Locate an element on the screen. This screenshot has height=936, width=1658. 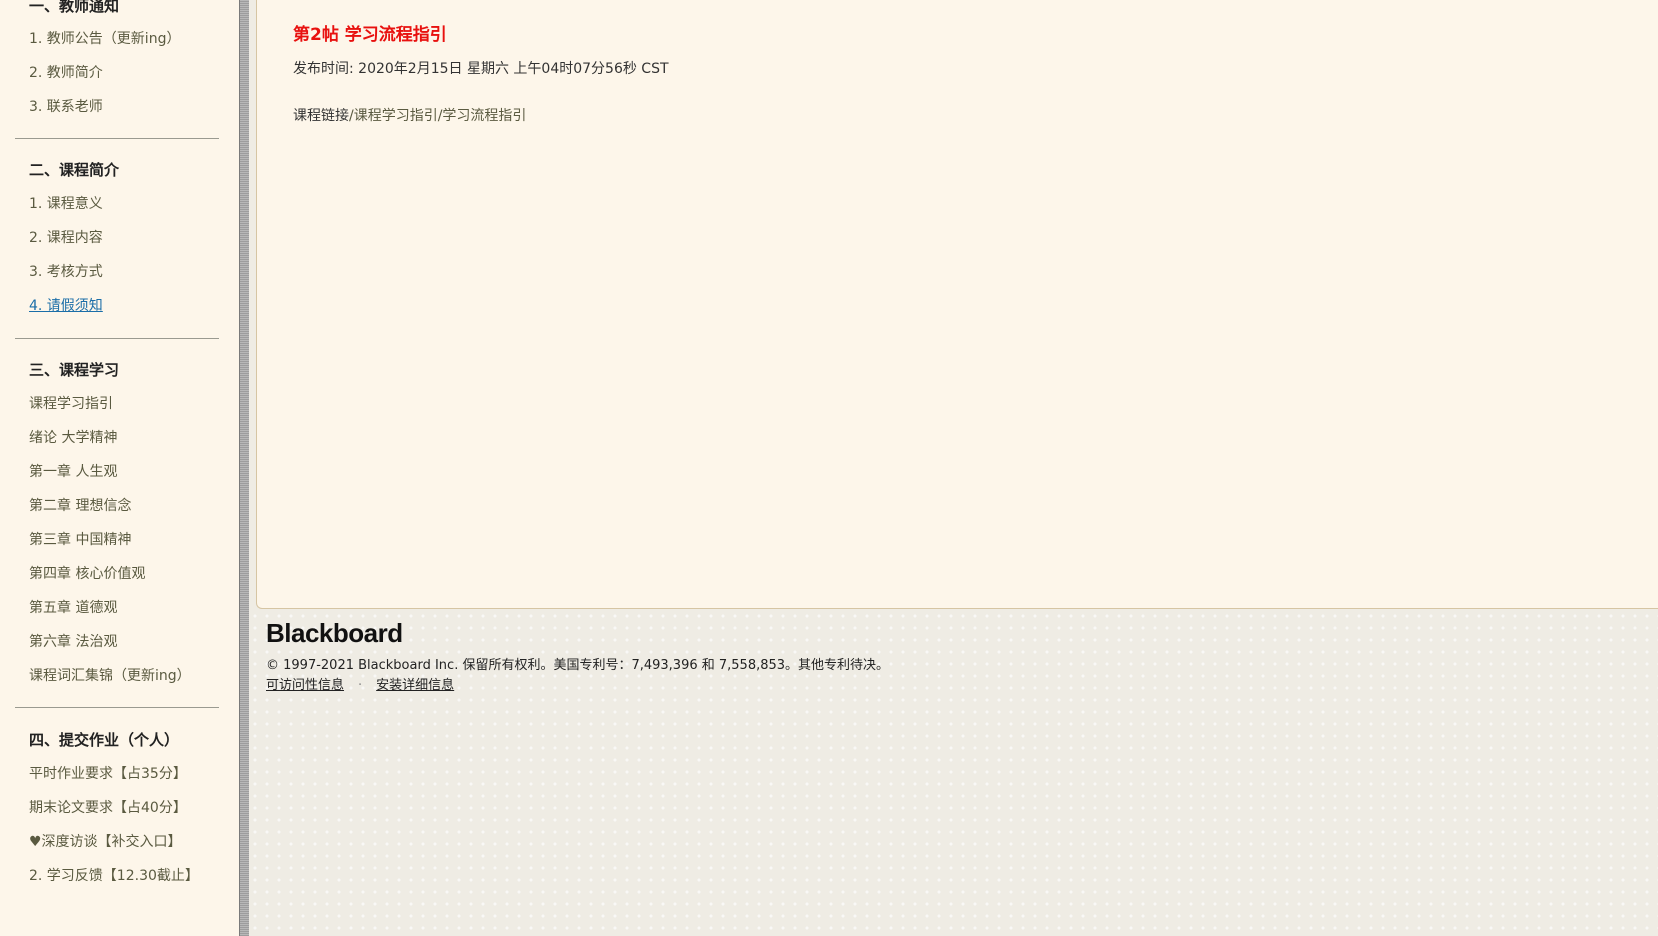
nav-item-regular-homework: 平时作业要求【占35分】 is located at coordinates (108, 774).